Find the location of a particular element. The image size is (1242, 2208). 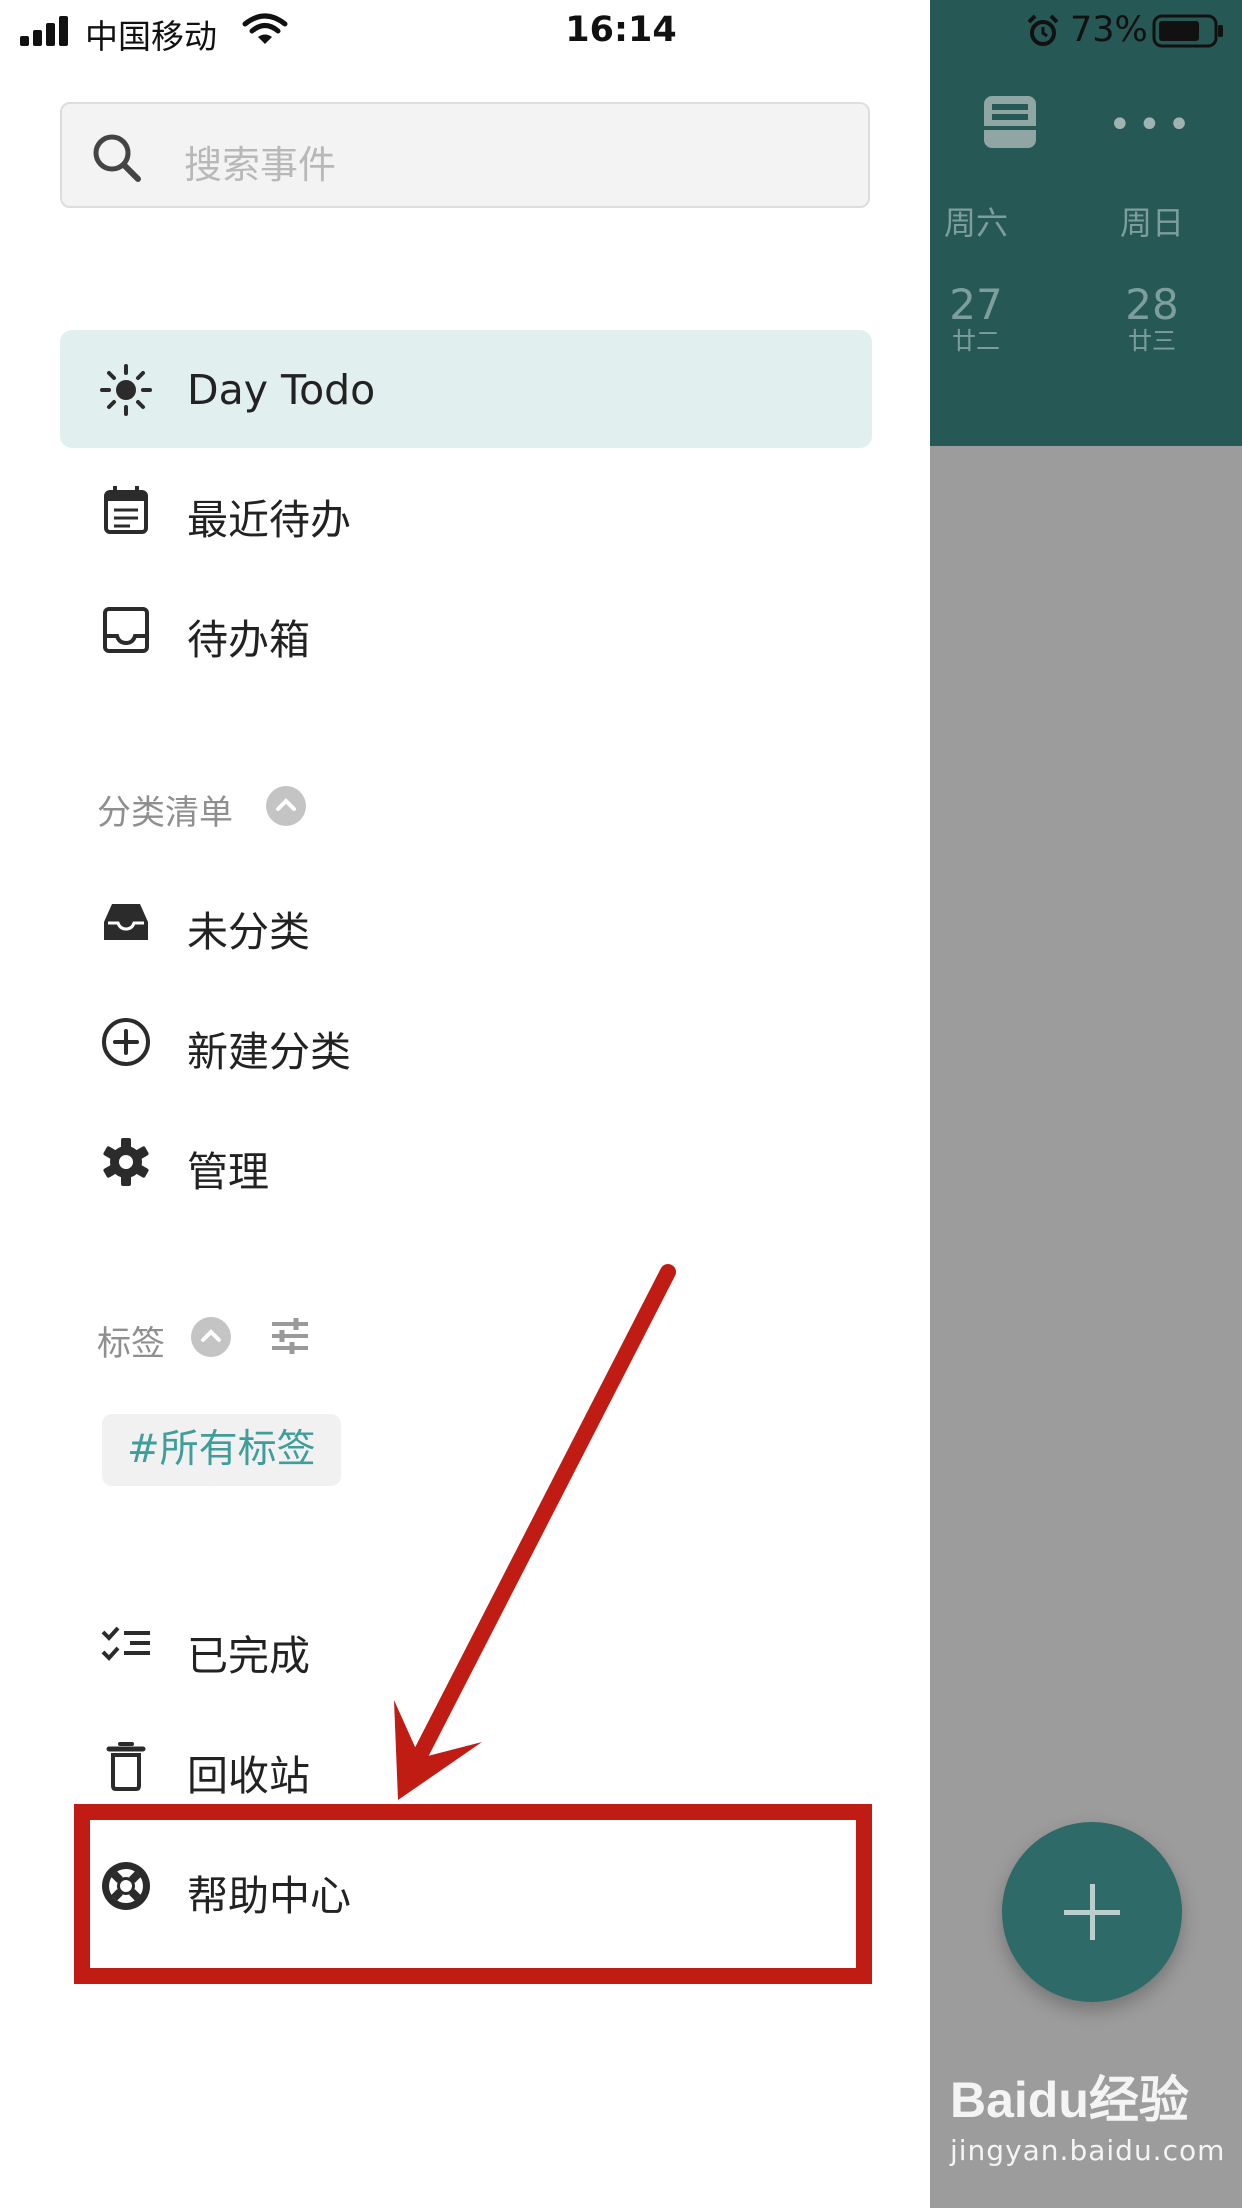

weekday-label: 周日 is located at coordinates (1151, 223).